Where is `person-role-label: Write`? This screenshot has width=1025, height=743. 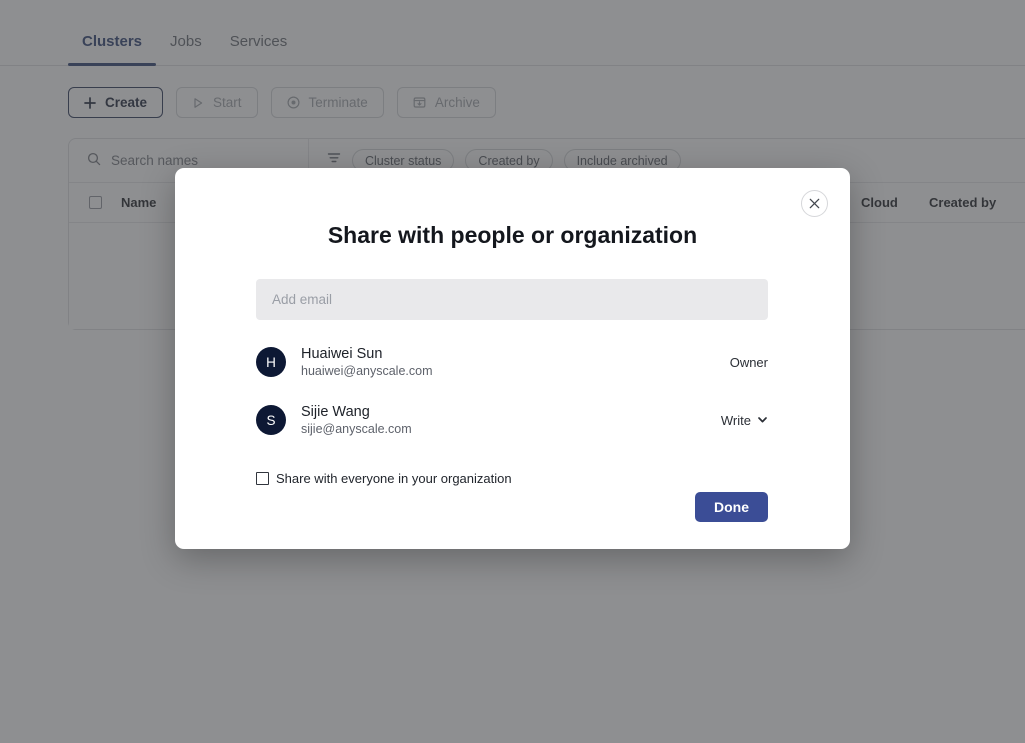
person-role-label: Write is located at coordinates (735, 420).